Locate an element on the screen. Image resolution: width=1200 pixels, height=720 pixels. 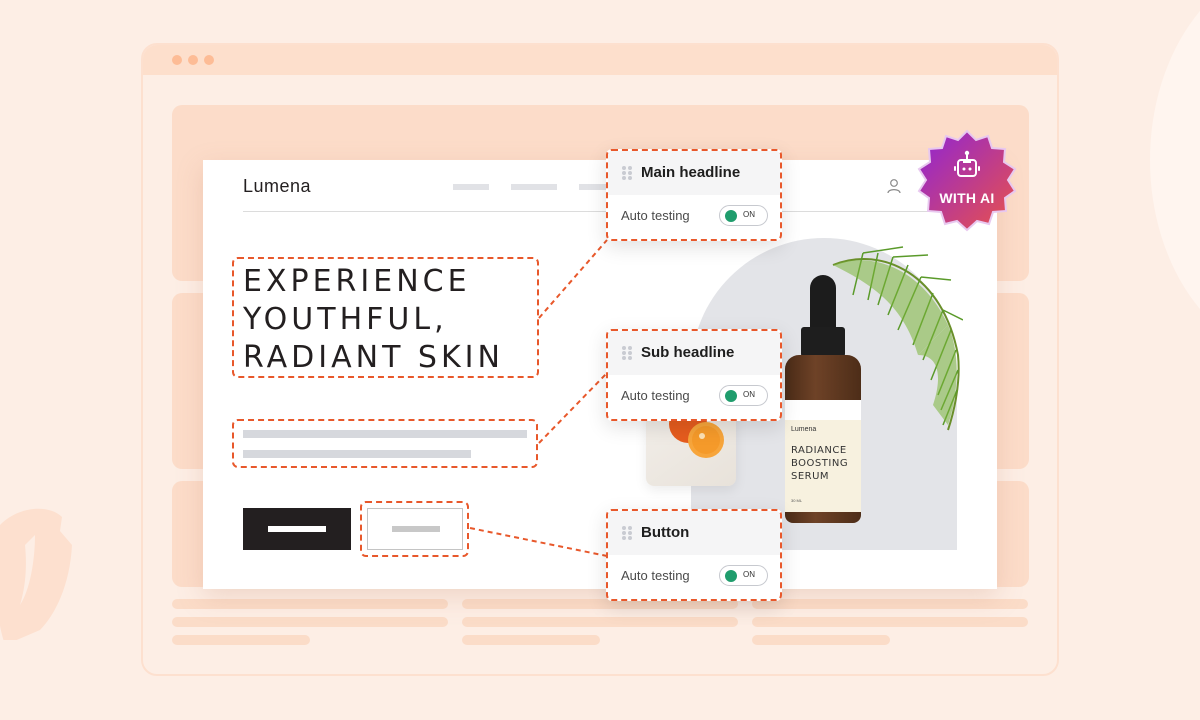
serum-bottle-image: Lumena RADIANCE BOOSTING SERUM 30 ML is located at coordinates (823, 400).